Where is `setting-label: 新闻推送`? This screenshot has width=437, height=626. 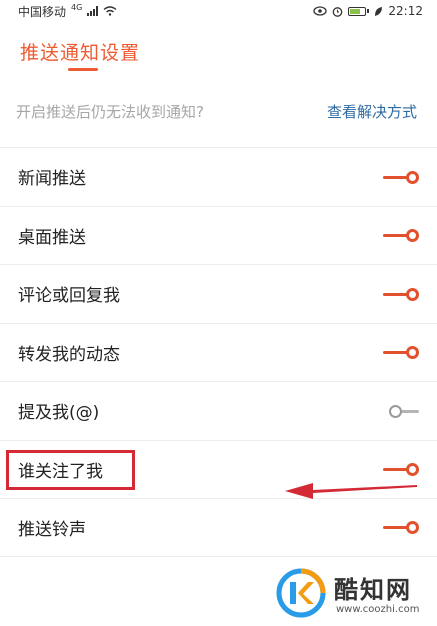
setting-label: 新闻推送 is located at coordinates (52, 179).